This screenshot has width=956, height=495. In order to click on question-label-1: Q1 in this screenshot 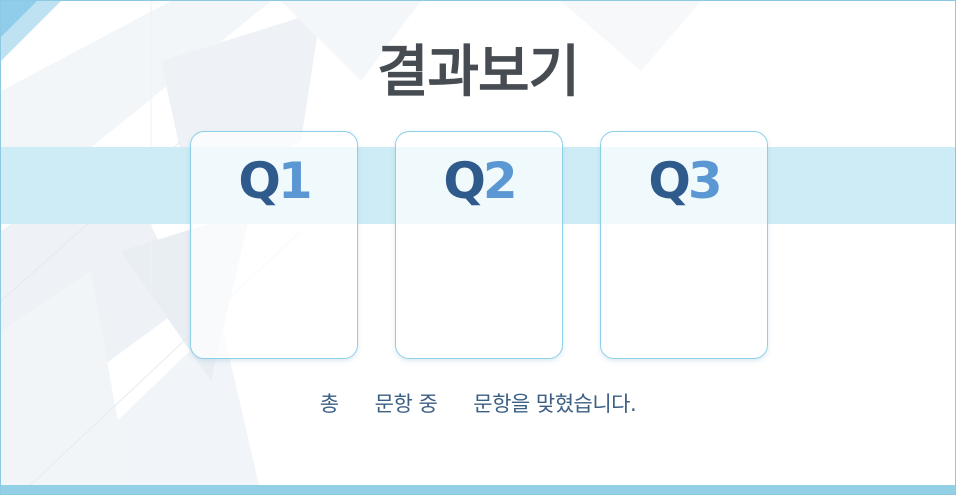, I will do `click(275, 181)`.